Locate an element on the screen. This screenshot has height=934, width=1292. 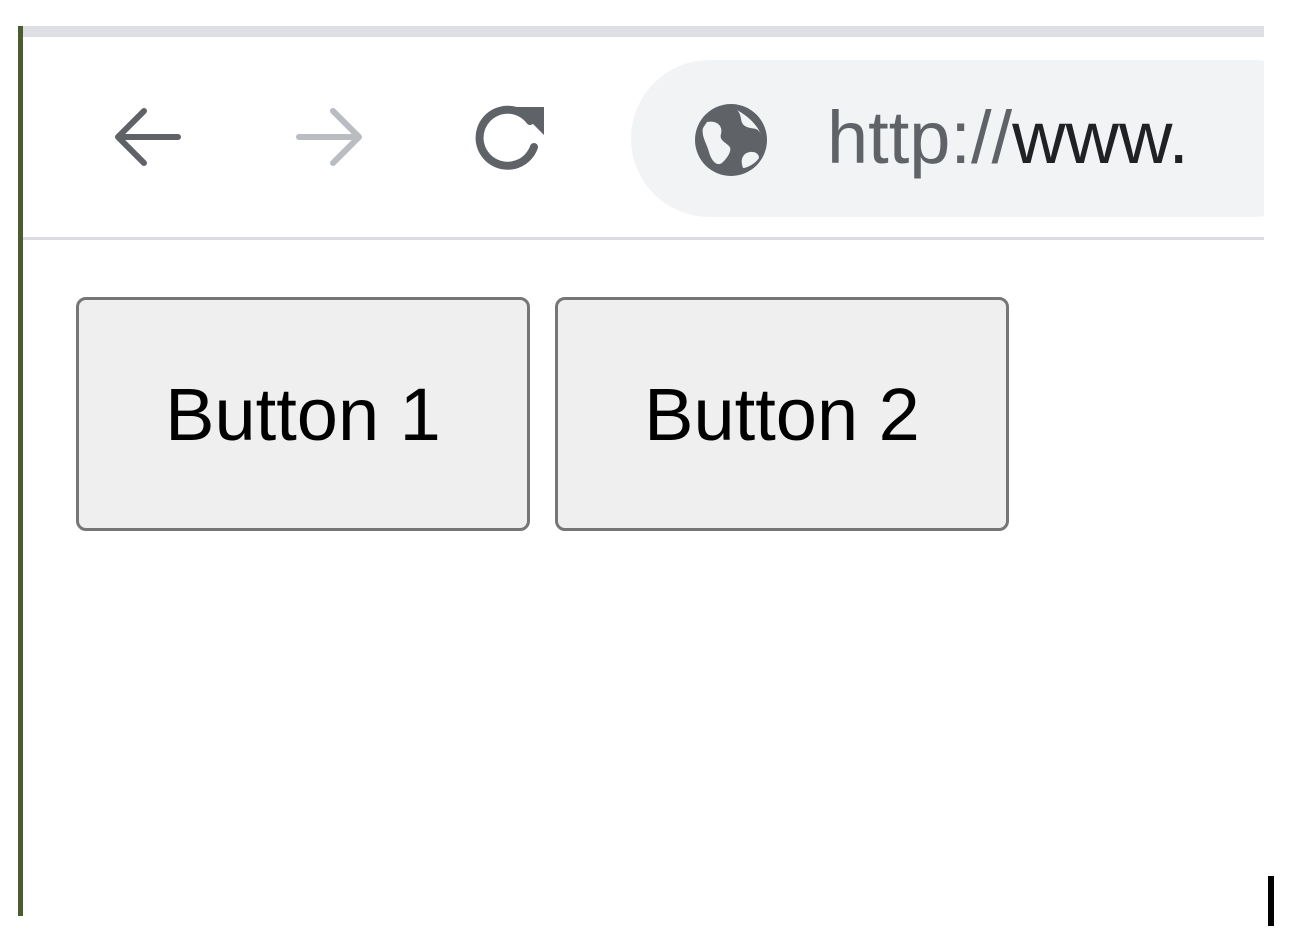
forward-button is located at coordinates (329, 137).